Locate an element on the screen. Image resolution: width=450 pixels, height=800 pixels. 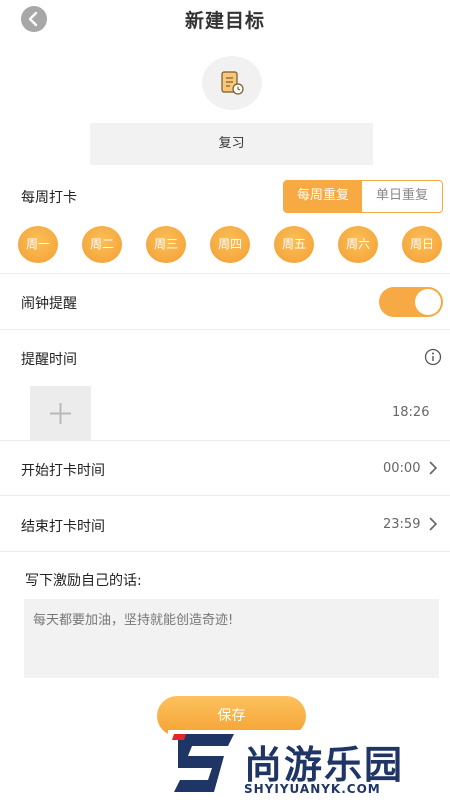
info-icon is located at coordinates (433, 357).